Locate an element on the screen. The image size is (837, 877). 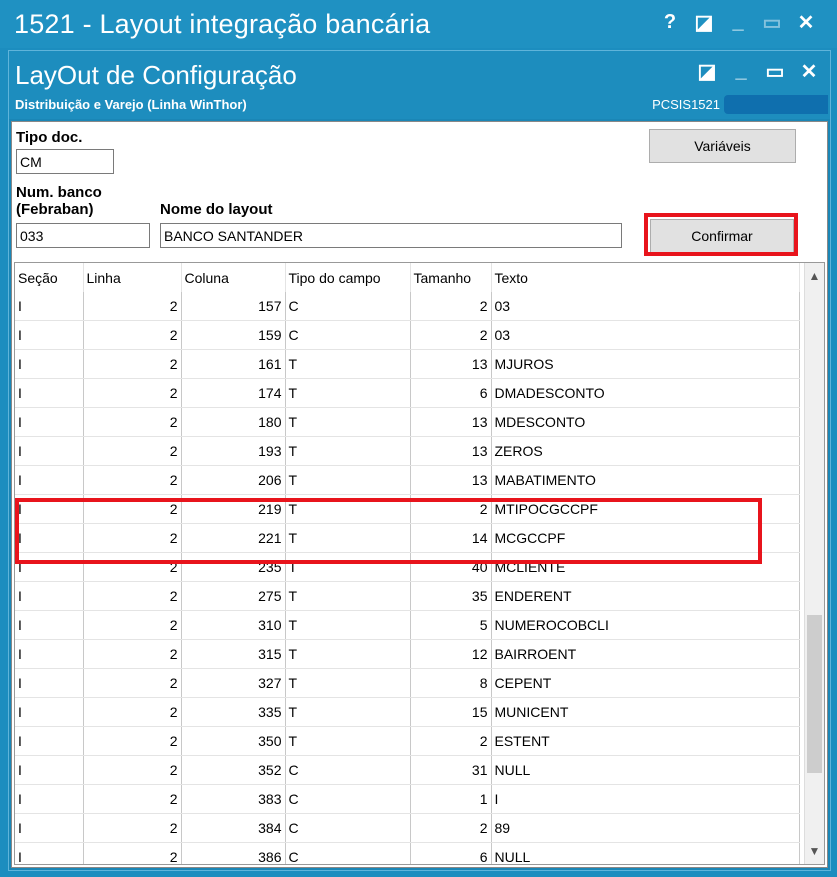
cell-coluna: 310 is located at coordinates (233, 625).